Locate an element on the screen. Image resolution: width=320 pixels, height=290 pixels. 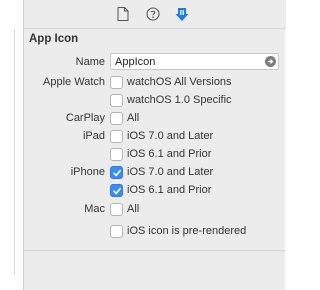
row-label-carplay: CarPlay is located at coordinates (85, 118).